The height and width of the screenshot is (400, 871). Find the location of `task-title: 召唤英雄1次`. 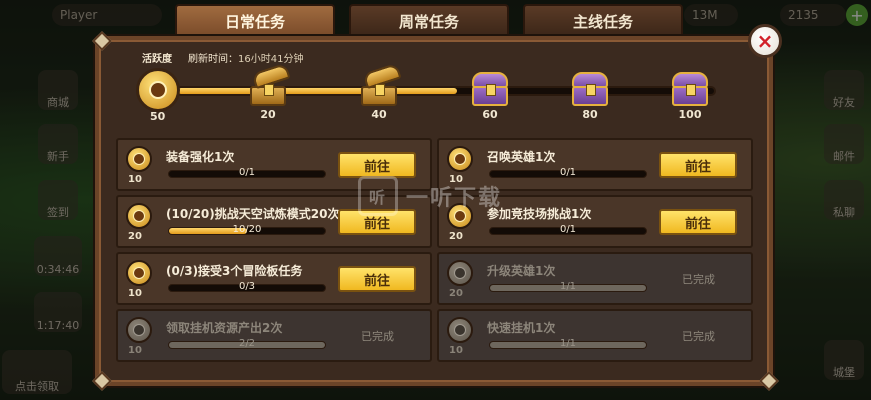

task-title: 召唤英雄1次 is located at coordinates (521, 157).